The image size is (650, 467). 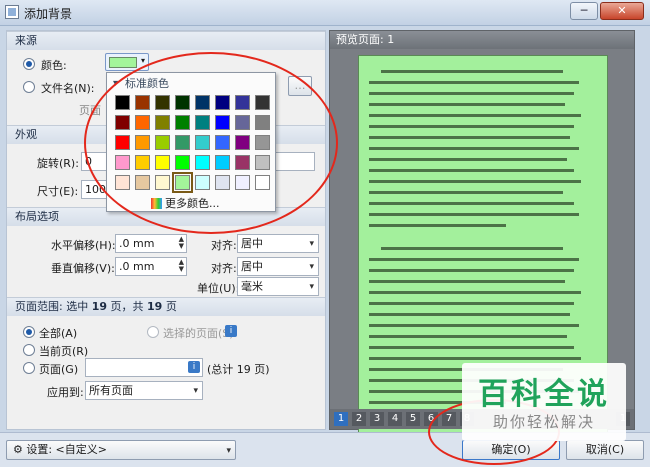 I want to click on current-page-radio, so click(x=29, y=350).